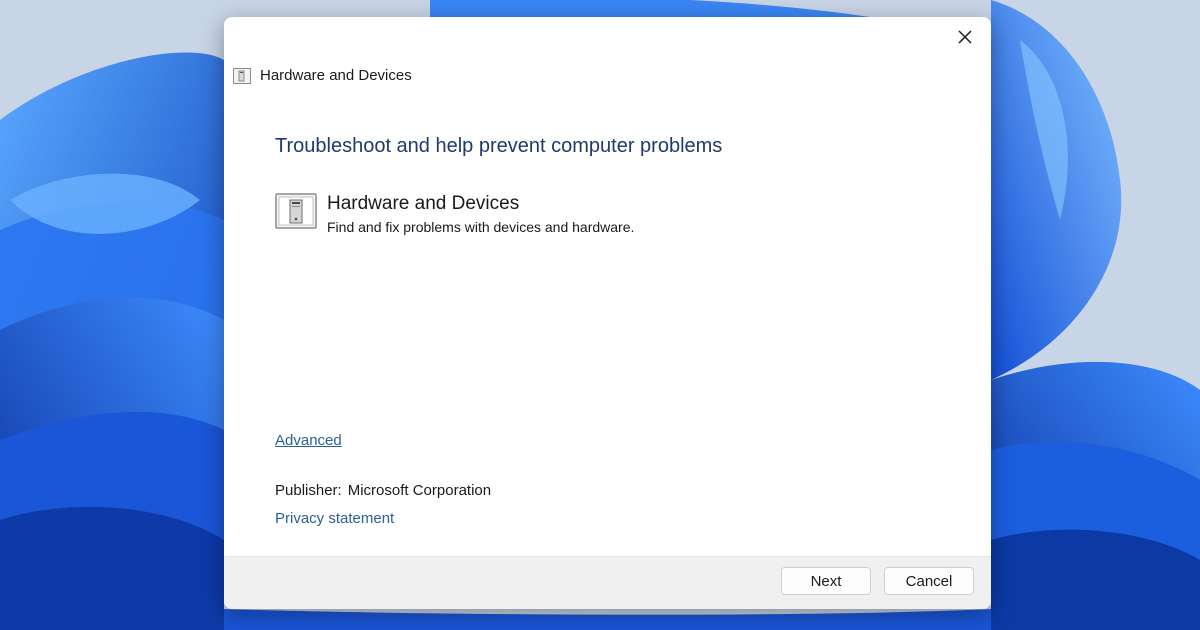 Image resolution: width=1200 pixels, height=630 pixels. I want to click on next-button: Next, so click(826, 581).